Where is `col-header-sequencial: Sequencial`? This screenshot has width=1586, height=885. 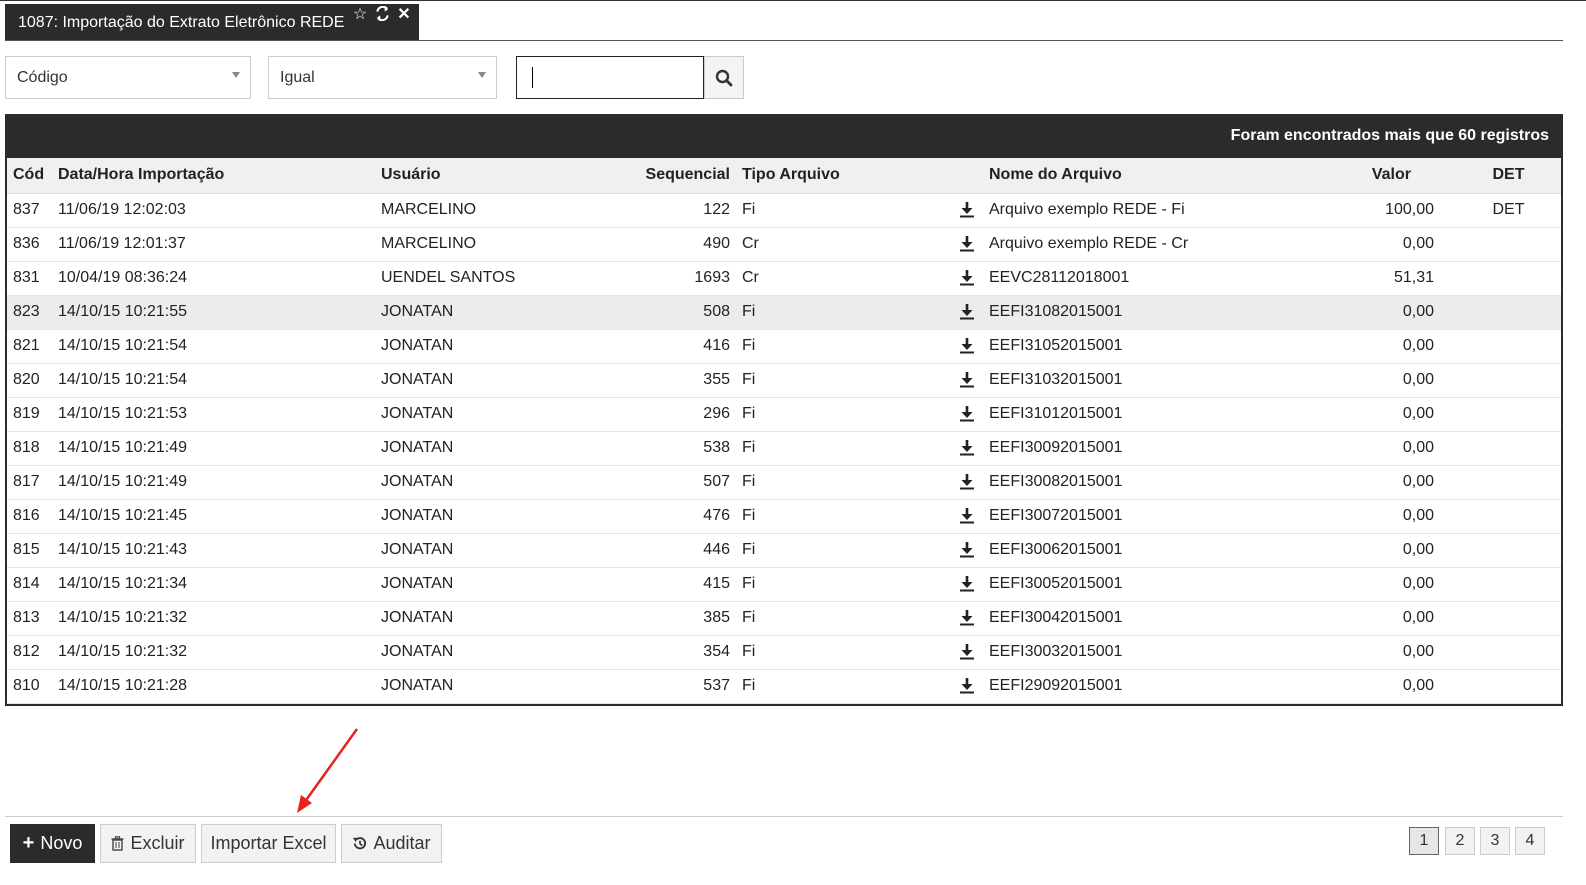 col-header-sequencial: Sequencial is located at coordinates (655, 176).